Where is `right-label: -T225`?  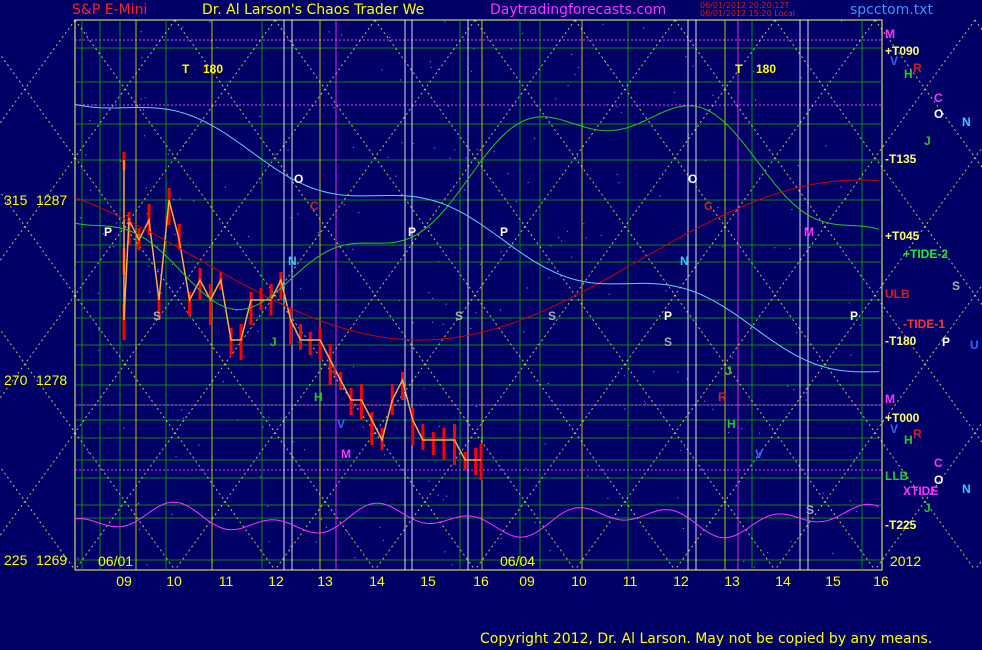 right-label: -T225 is located at coordinates (901, 525).